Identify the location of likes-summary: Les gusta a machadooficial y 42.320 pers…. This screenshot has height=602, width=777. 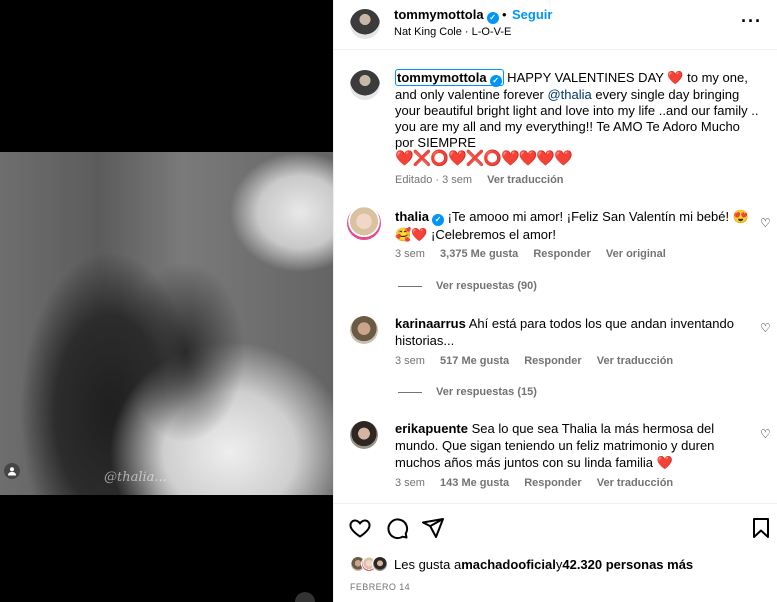
(521, 564).